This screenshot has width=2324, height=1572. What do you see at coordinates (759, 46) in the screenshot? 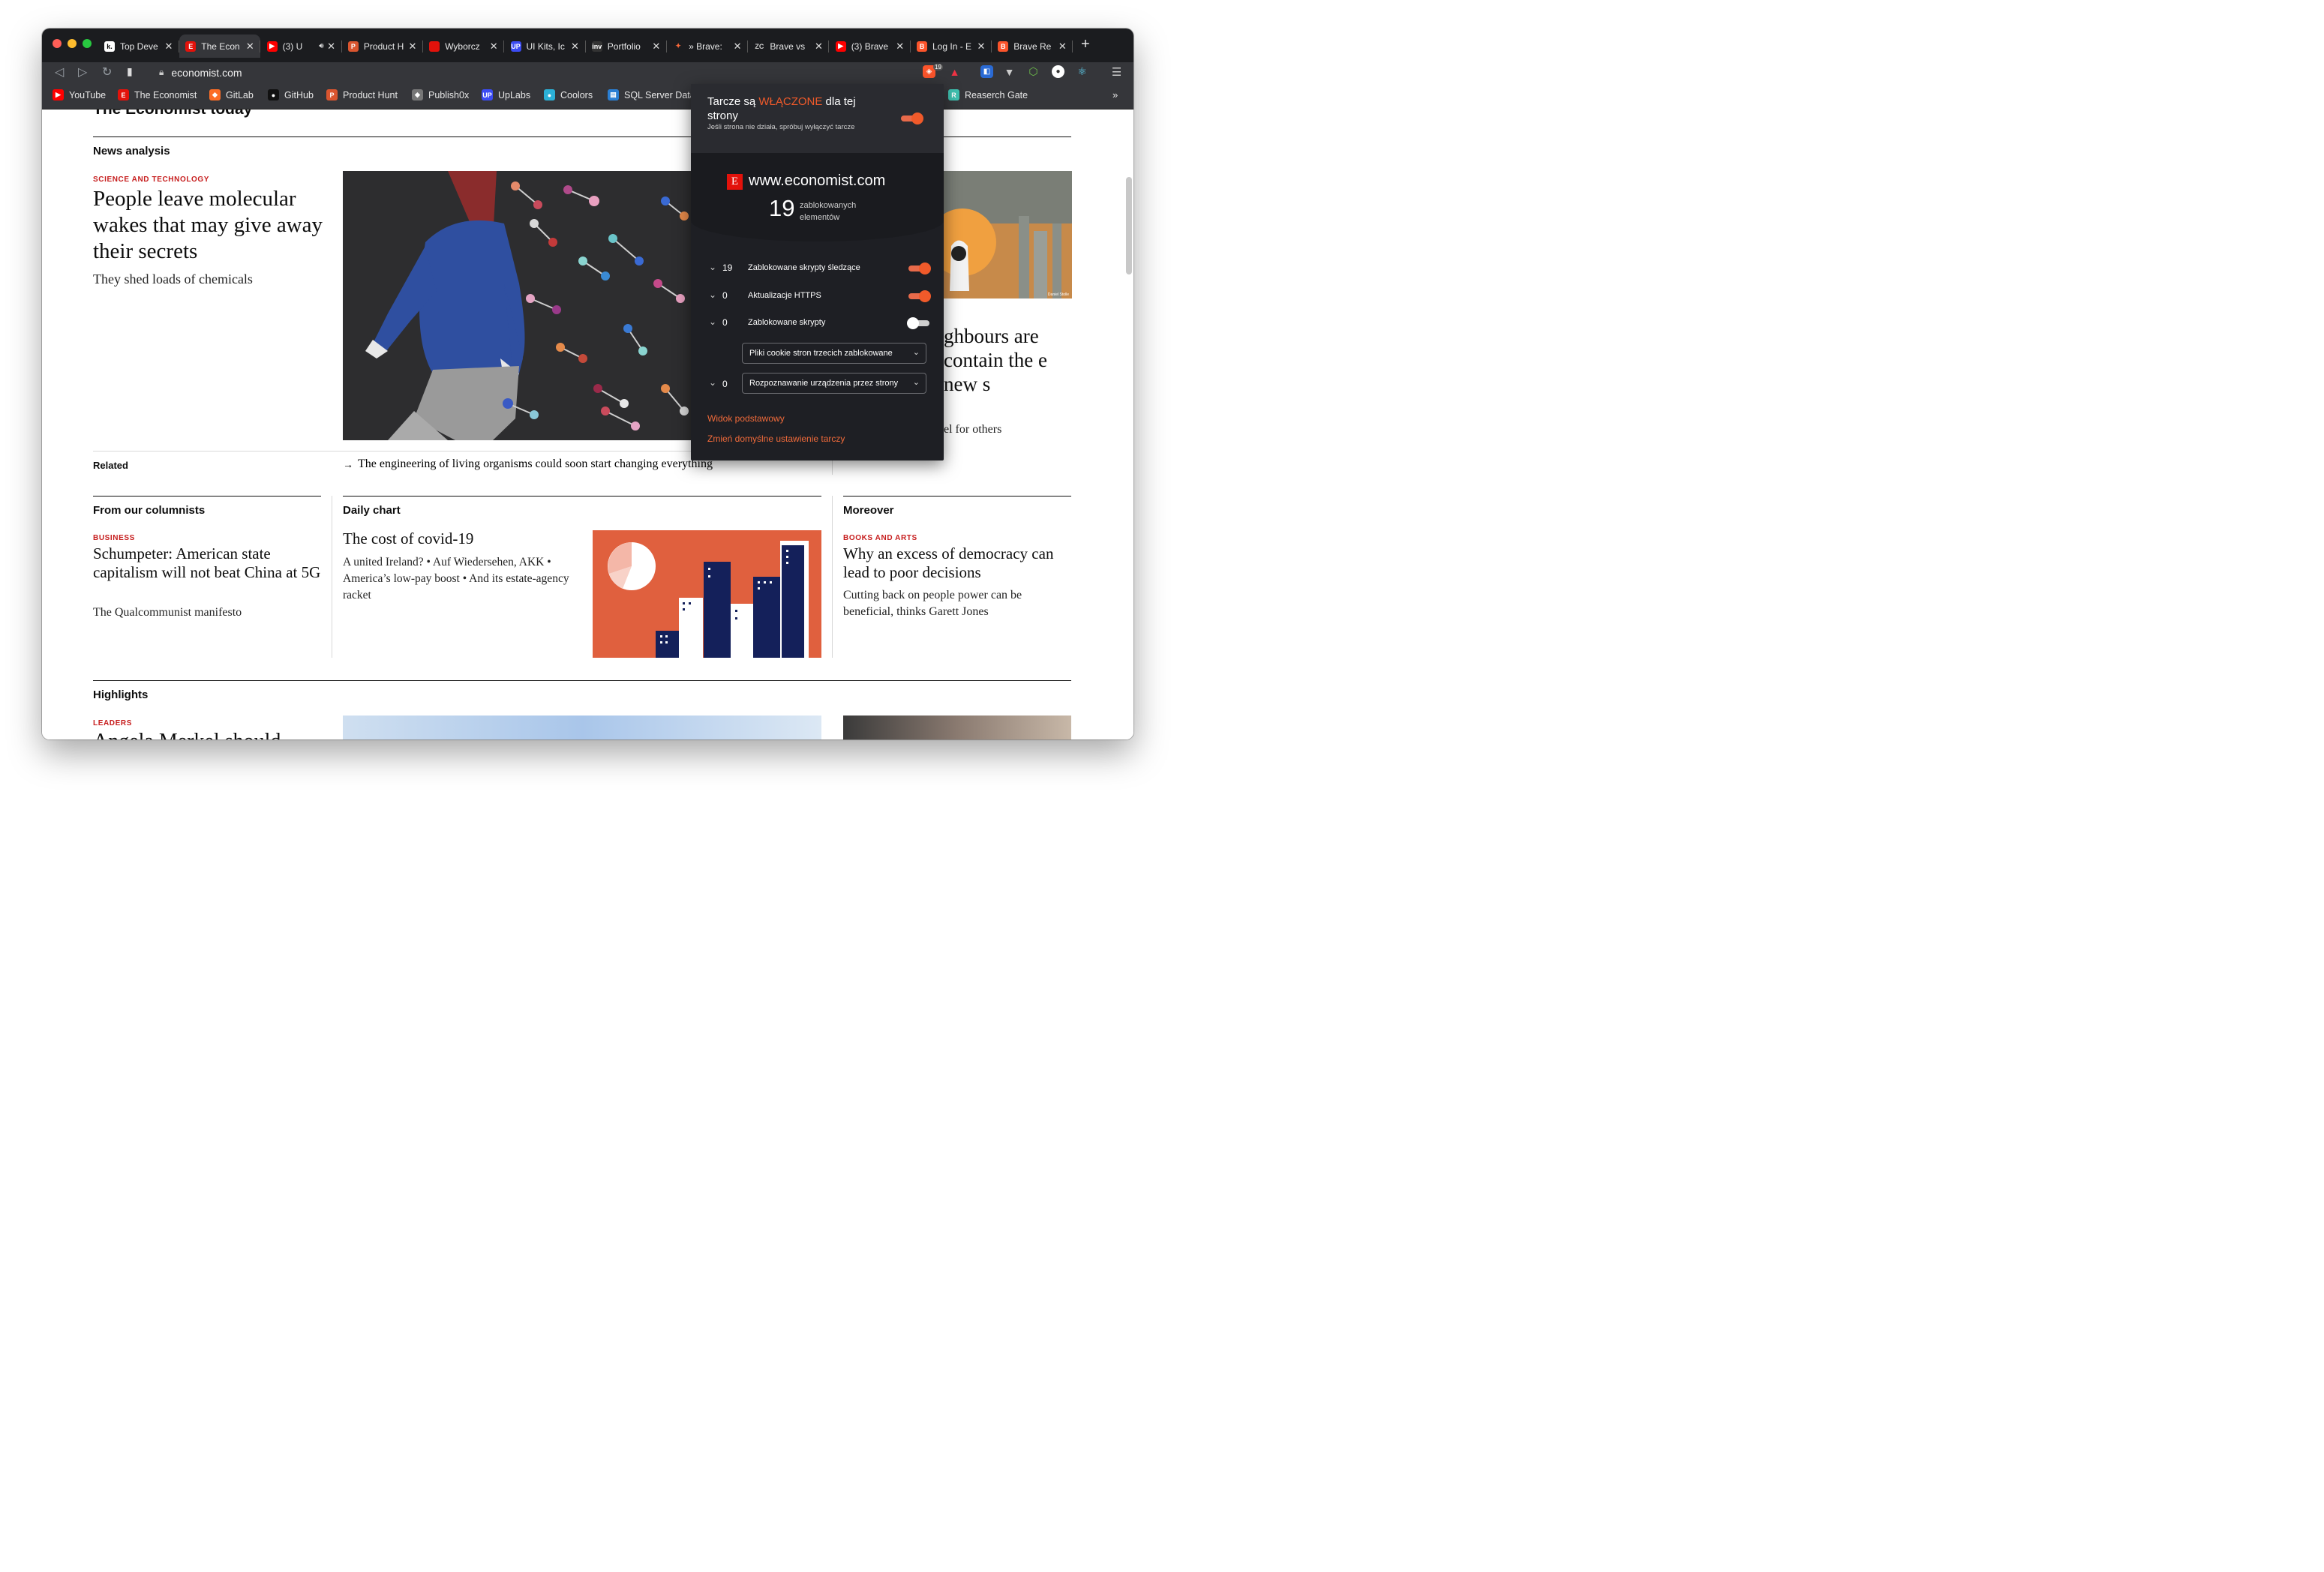
I see `tab-favicon: ZC` at bounding box center [759, 46].